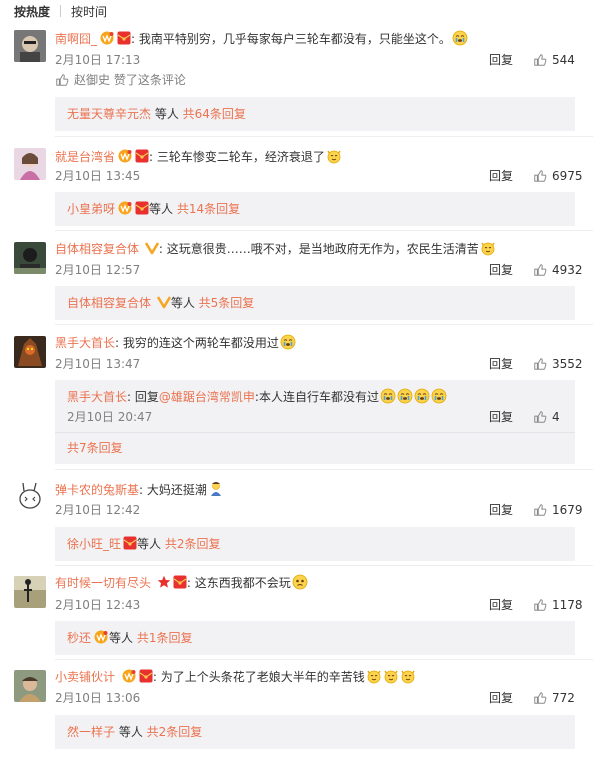  I want to click on username-link: 就是台湾省, so click(85, 157).